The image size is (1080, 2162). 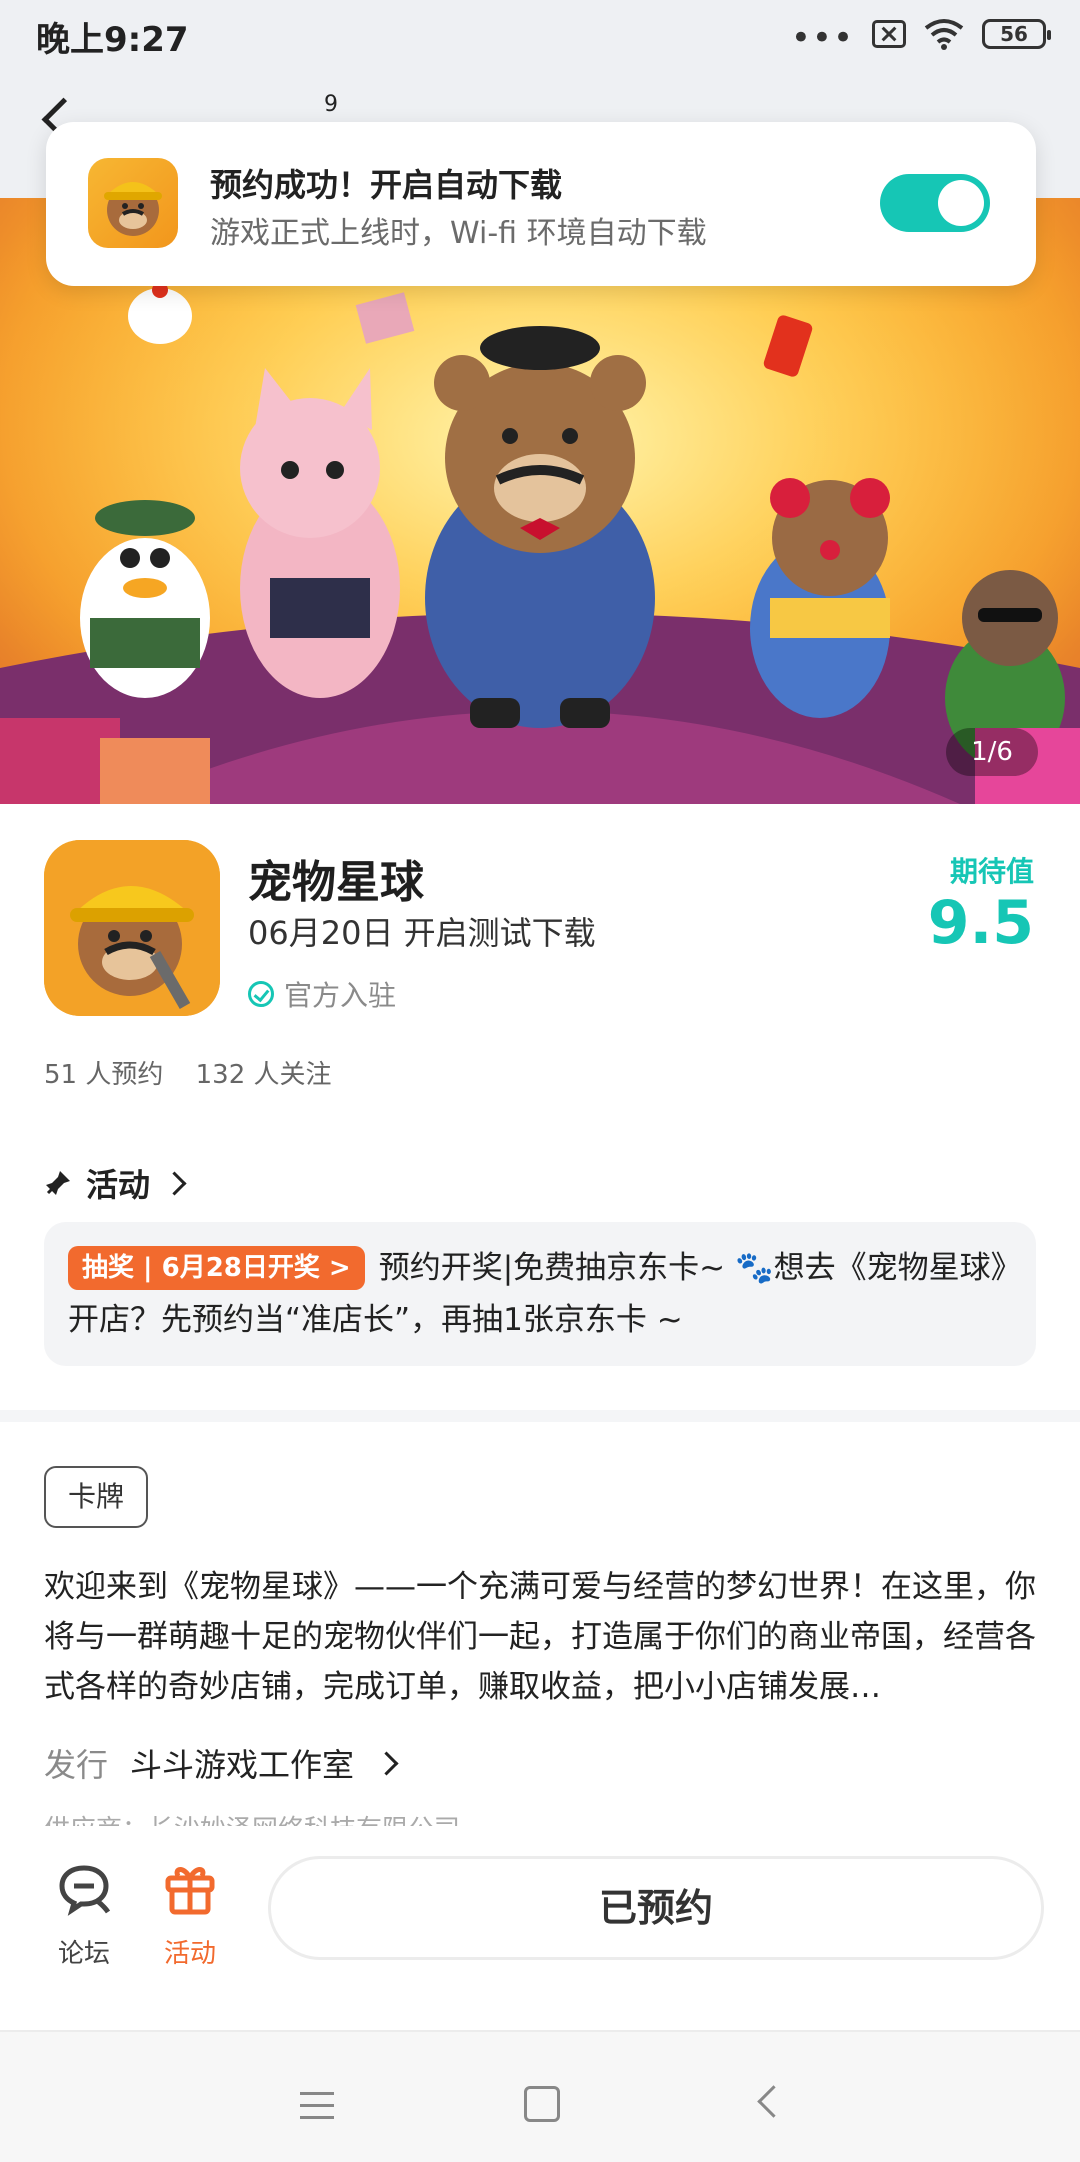 I want to click on app-icon, so click(x=132, y=928).